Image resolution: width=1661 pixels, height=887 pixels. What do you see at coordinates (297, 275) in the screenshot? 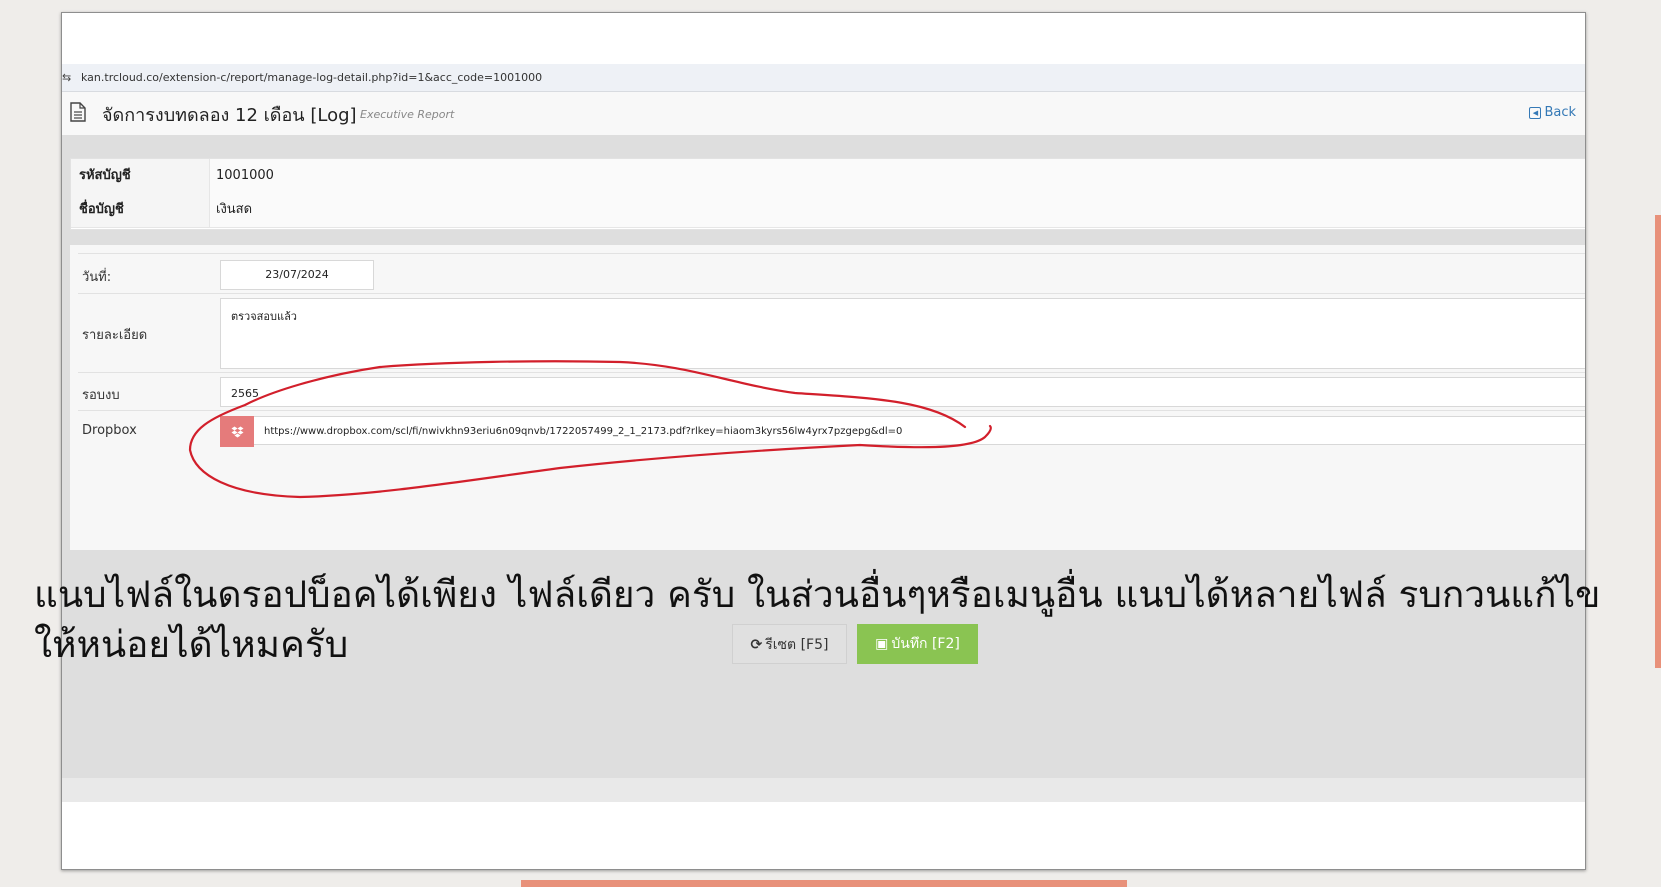
I see `date-input: 23/07/2024` at bounding box center [297, 275].